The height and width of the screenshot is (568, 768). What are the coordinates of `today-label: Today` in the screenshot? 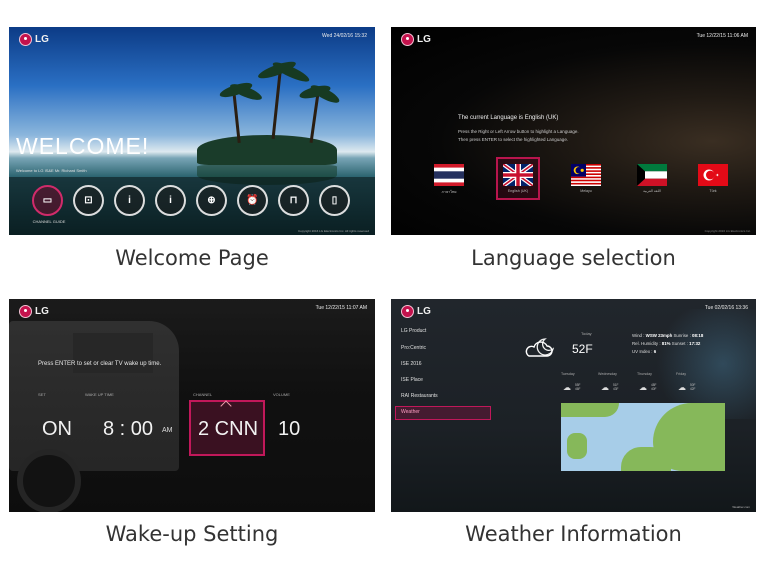 It's located at (586, 333).